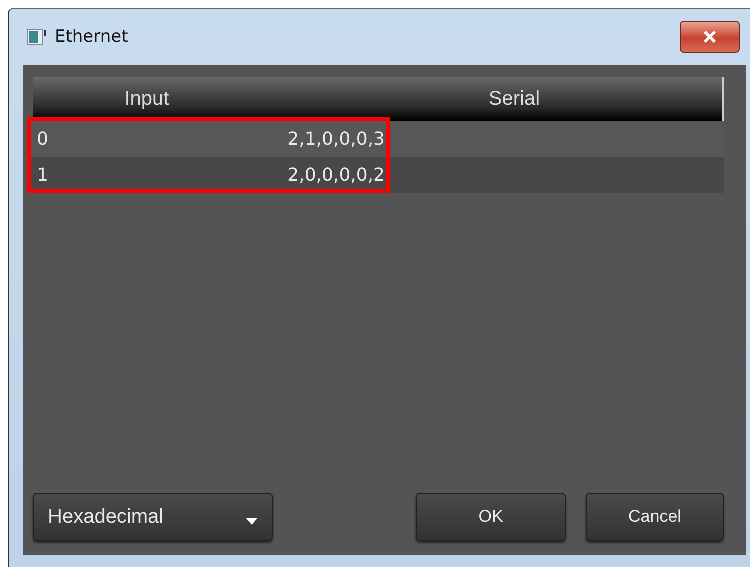 The width and height of the screenshot is (750, 567). Describe the element at coordinates (91, 37) in the screenshot. I see `window-title: Ethernet` at that location.